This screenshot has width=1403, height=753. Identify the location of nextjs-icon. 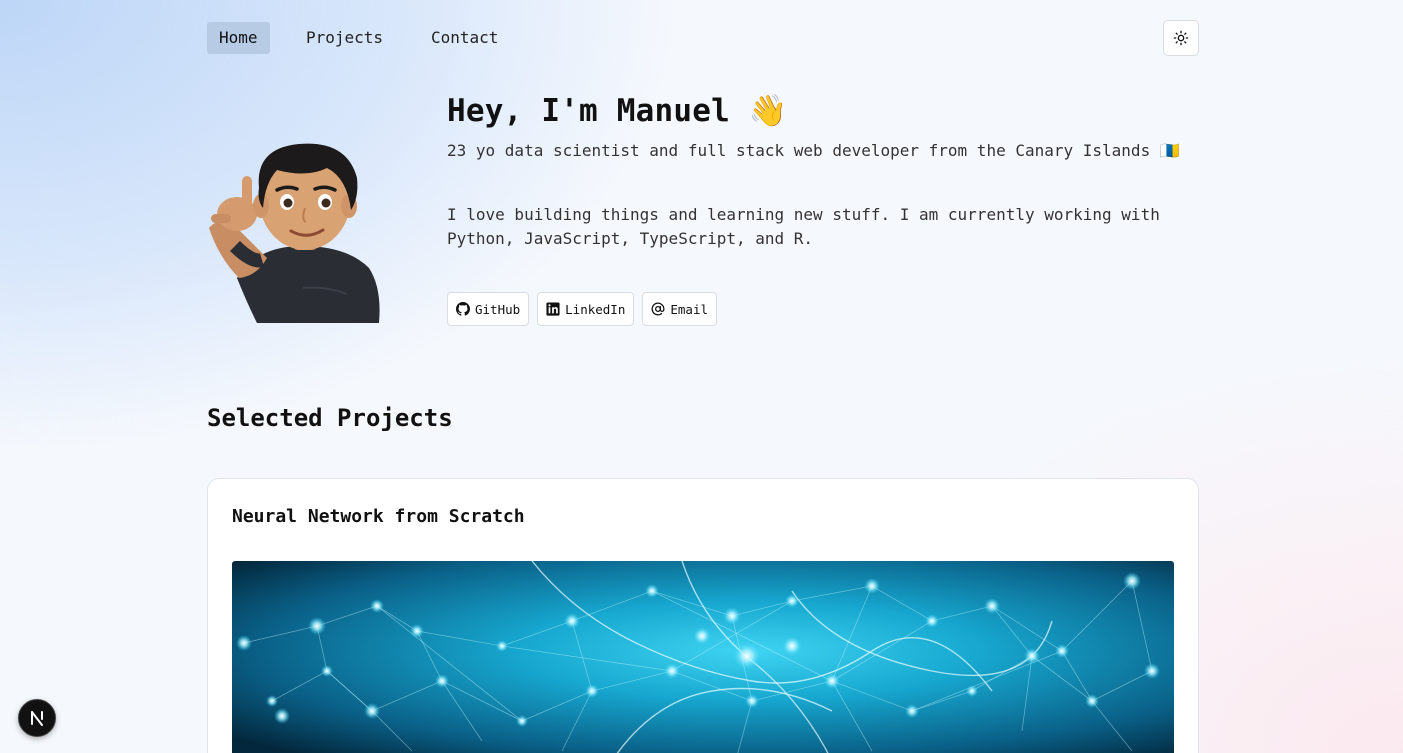
(37, 718).